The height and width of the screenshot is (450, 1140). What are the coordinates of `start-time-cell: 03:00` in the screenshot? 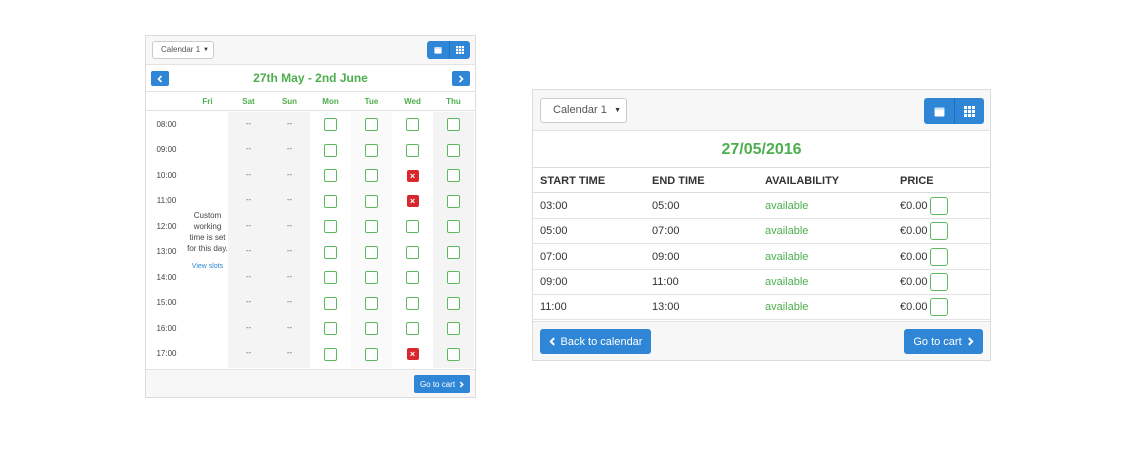 It's located at (554, 206).